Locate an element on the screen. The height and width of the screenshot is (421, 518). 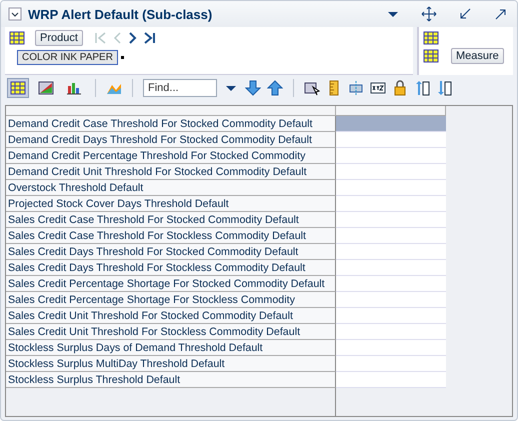
lock-icon is located at coordinates (400, 88).